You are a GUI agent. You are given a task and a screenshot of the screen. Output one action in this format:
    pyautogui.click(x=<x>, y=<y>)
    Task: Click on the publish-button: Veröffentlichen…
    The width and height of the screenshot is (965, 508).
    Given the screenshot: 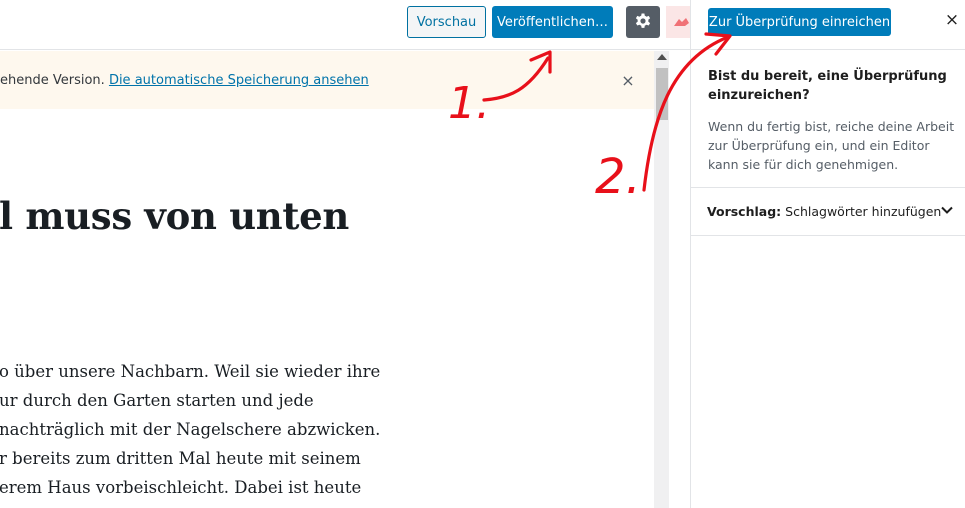 What is the action you would take?
    pyautogui.click(x=552, y=22)
    